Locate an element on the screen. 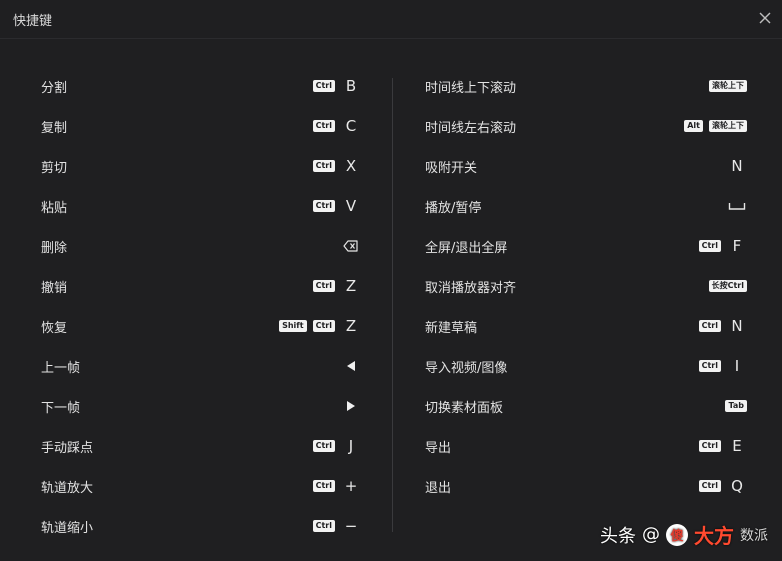 This screenshot has width=782, height=561. shortcut-label: 时间线左右滚动 is located at coordinates (471, 128).